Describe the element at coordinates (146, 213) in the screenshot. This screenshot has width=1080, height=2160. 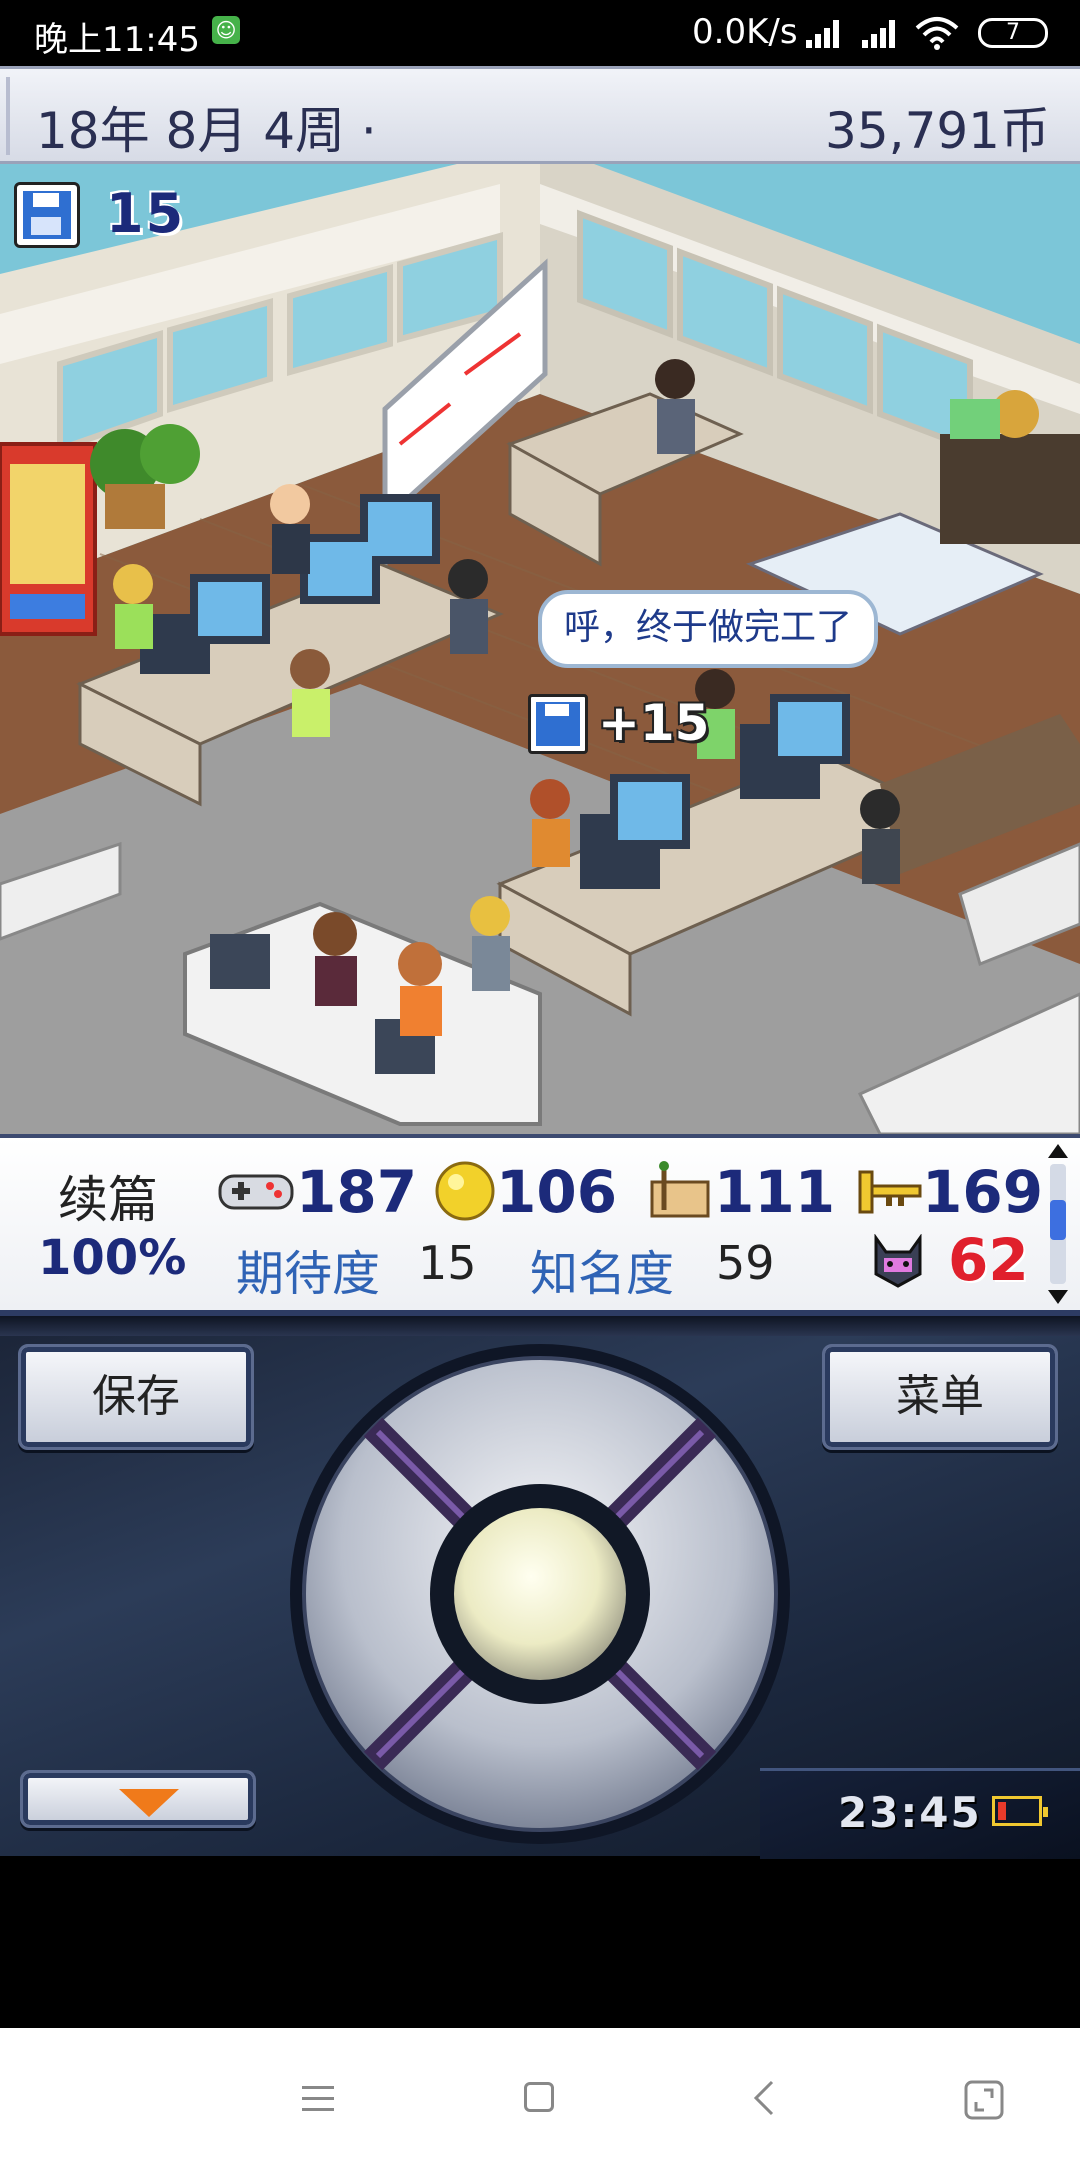
I see `save-count: 15` at that location.